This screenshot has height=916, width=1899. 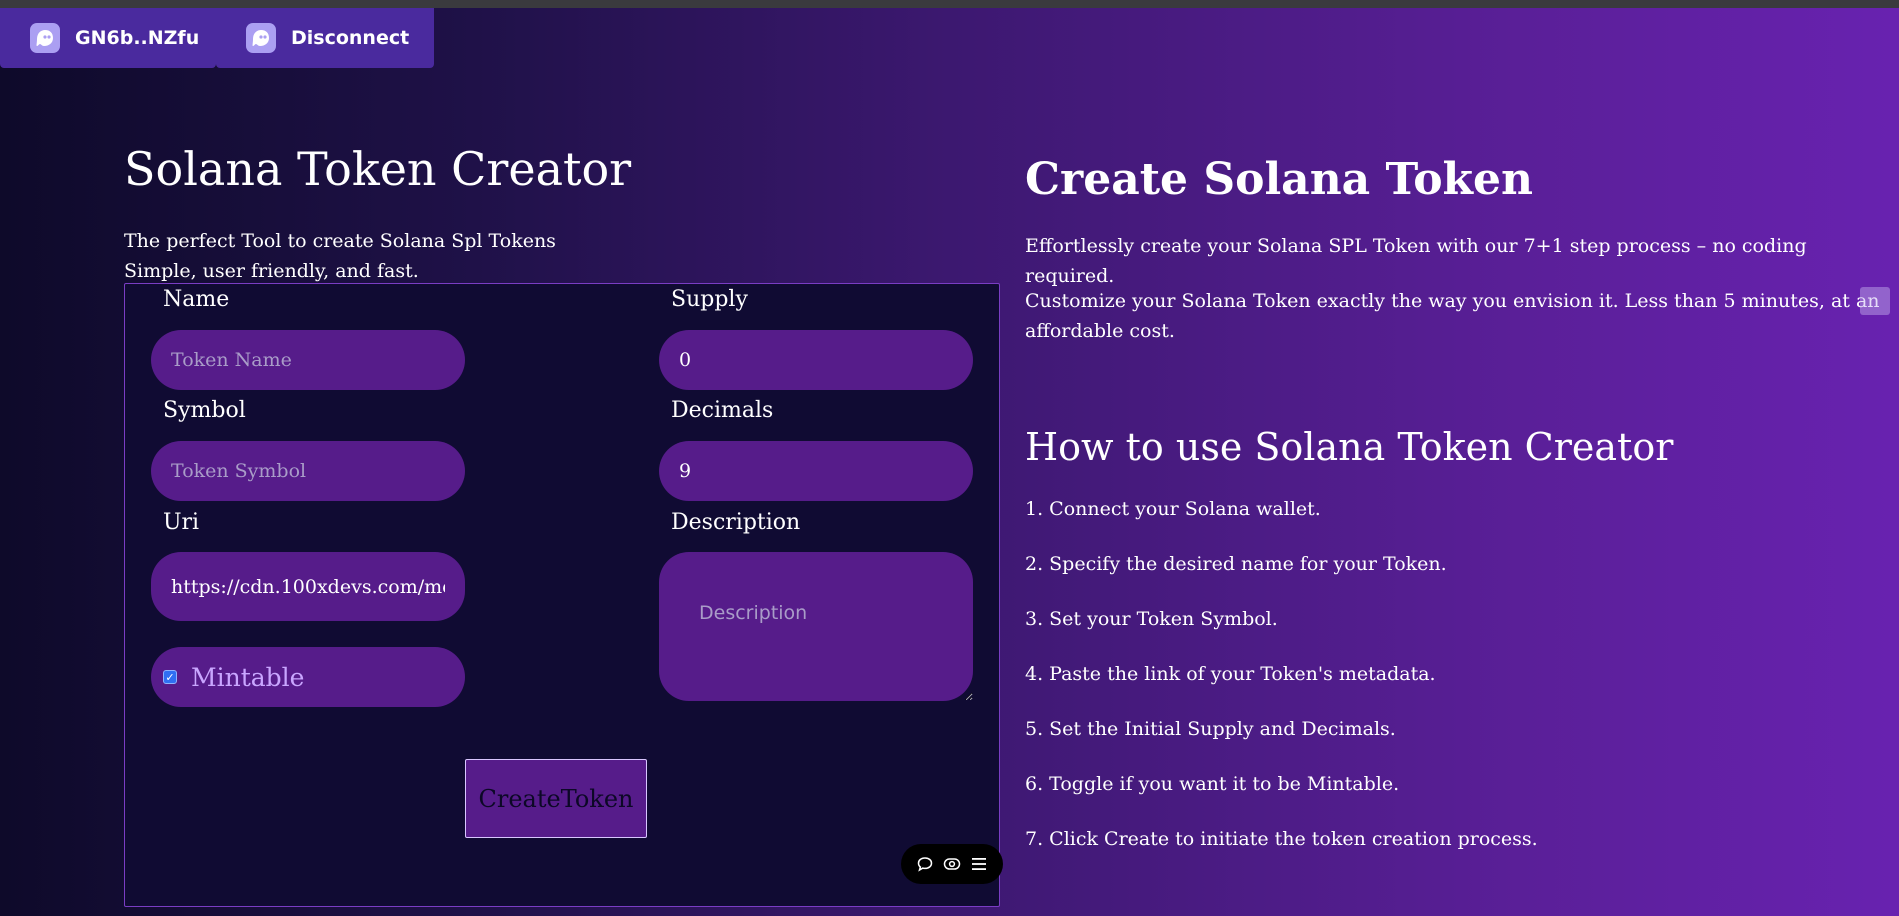 I want to click on page-title: Solana Token Creator, so click(x=378, y=169).